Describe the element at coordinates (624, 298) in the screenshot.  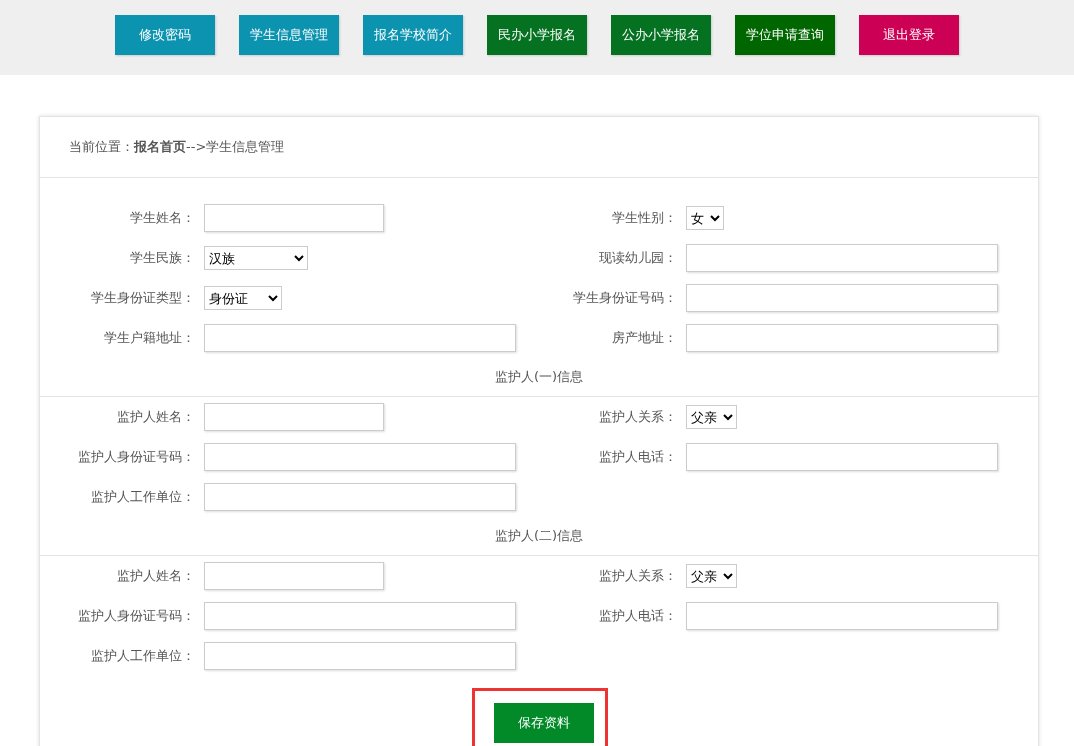
I see `field-label: 学生身份证号码：` at that location.